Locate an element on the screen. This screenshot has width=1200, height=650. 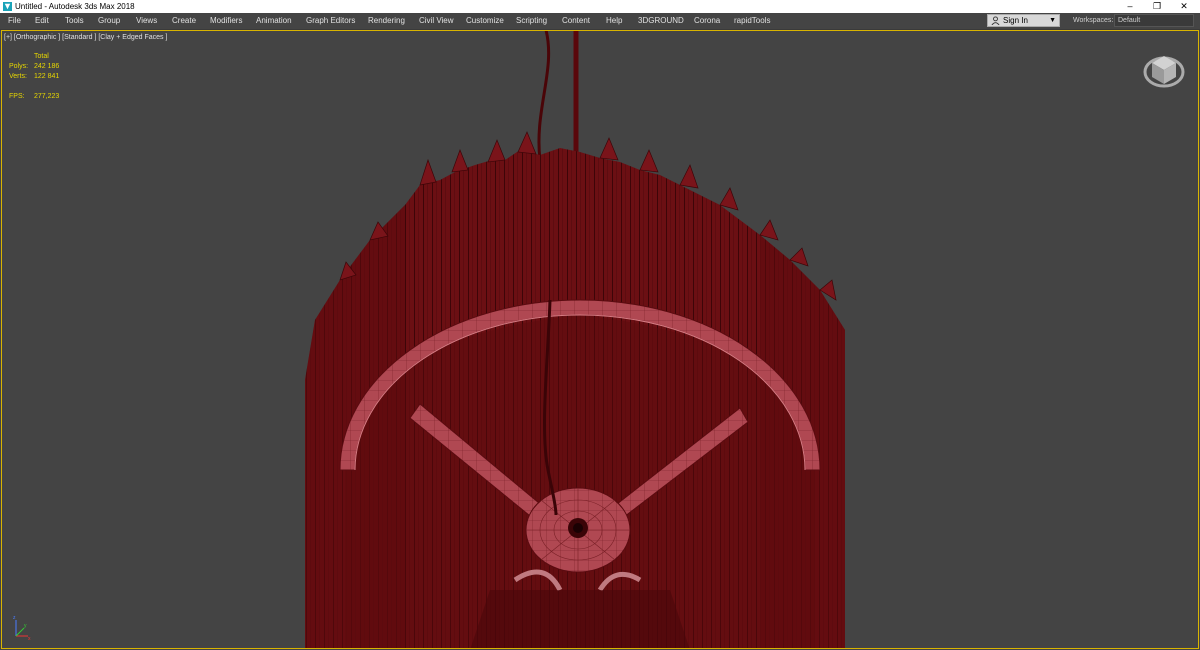
viewcube-icon is located at coordinates (1164, 70).